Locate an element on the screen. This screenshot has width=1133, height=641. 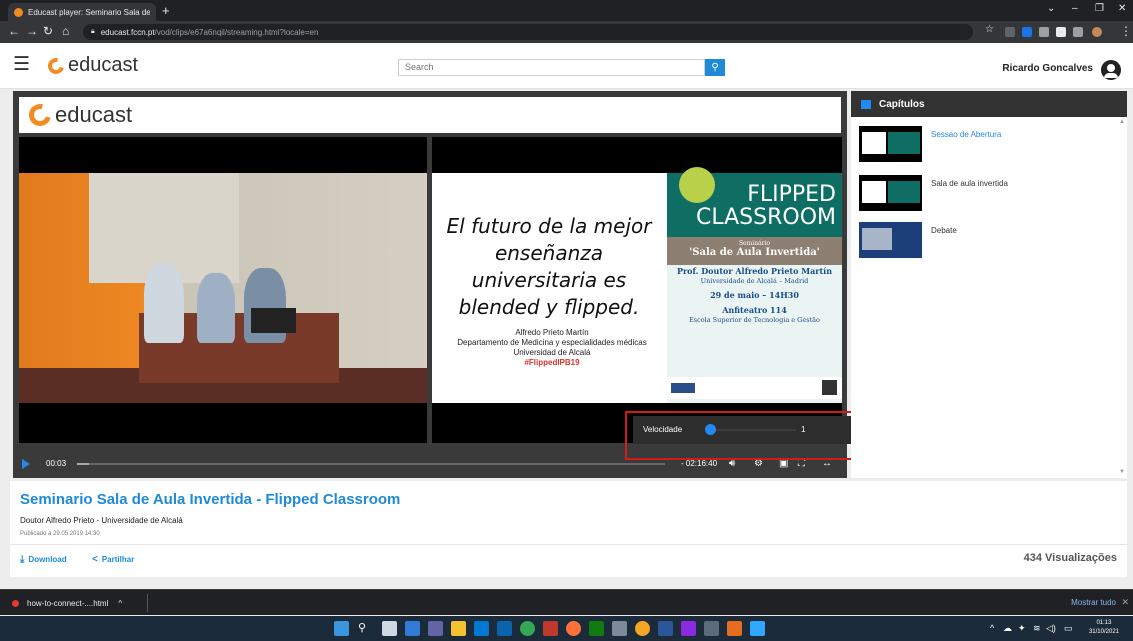
minimize-button: – is located at coordinates (1075, 8).